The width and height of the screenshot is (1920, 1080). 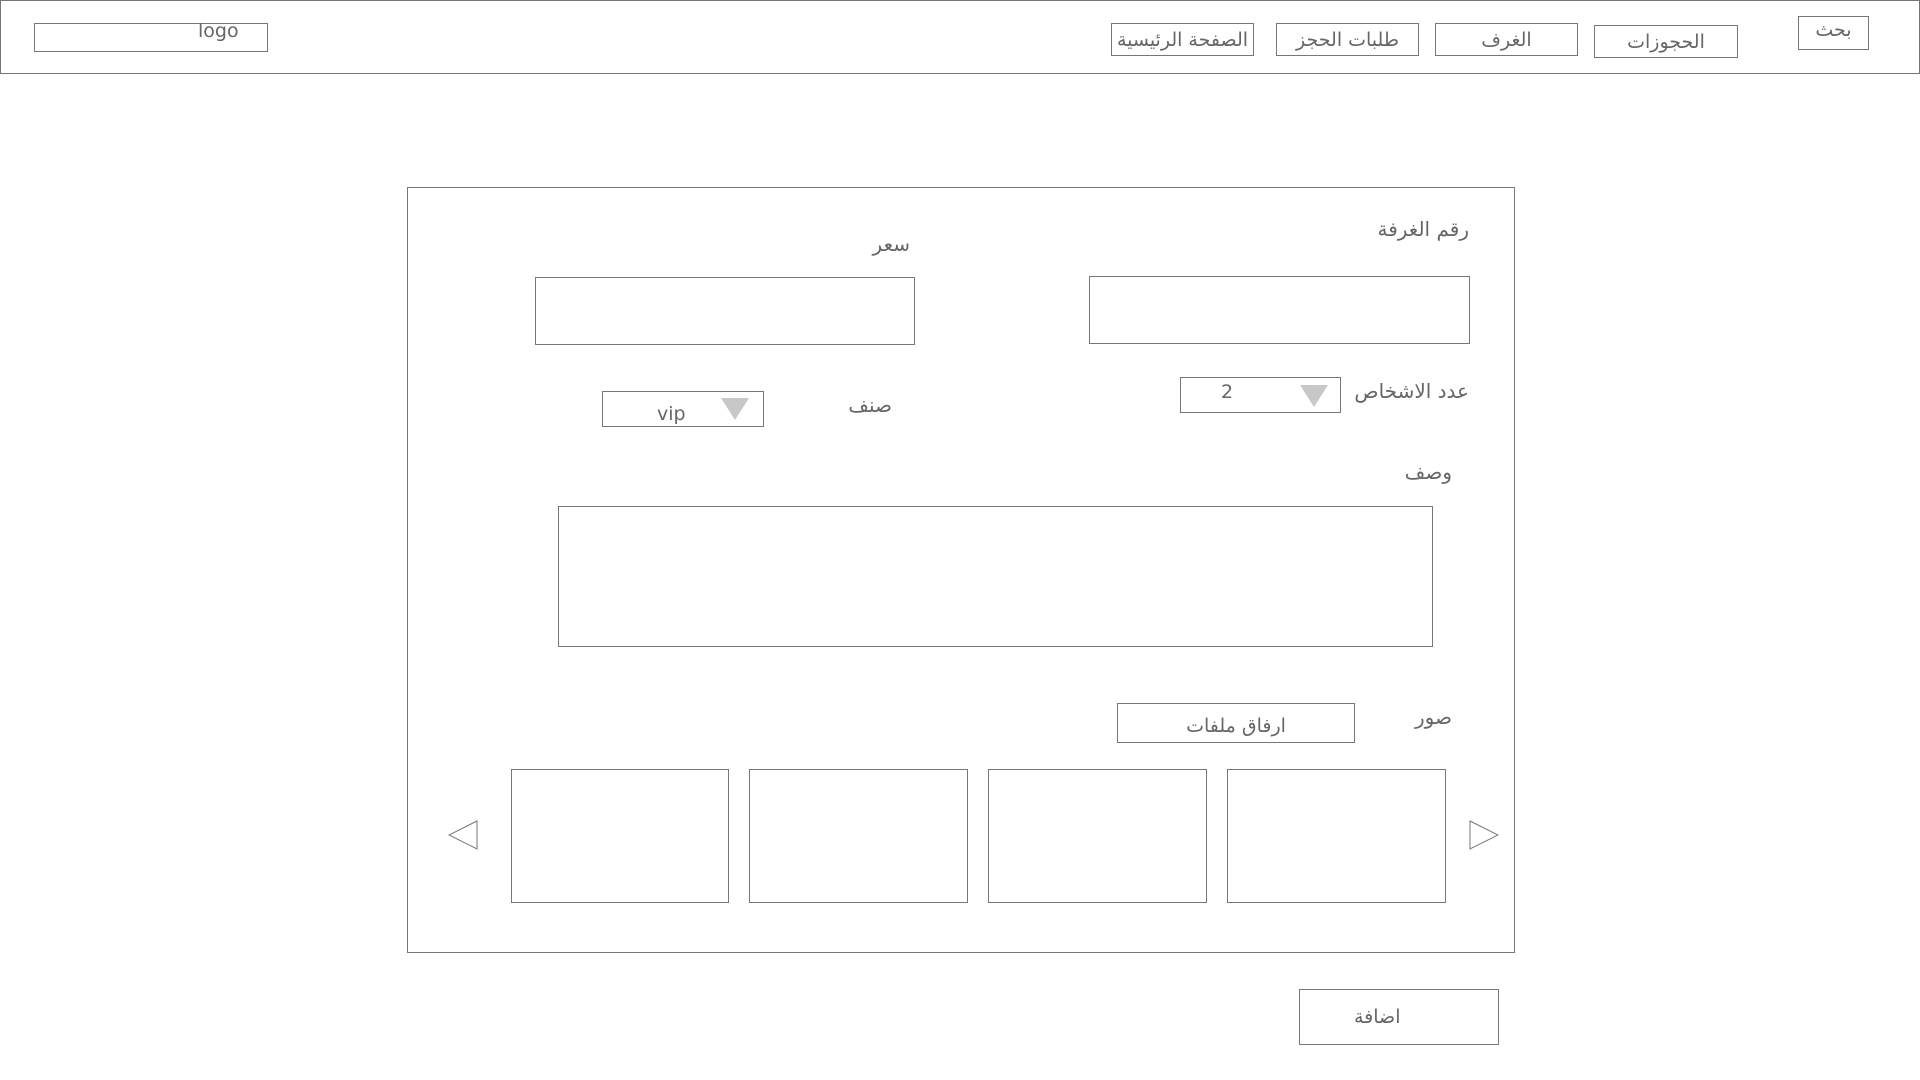 I want to click on carousel-next-icon, so click(x=1484, y=835).